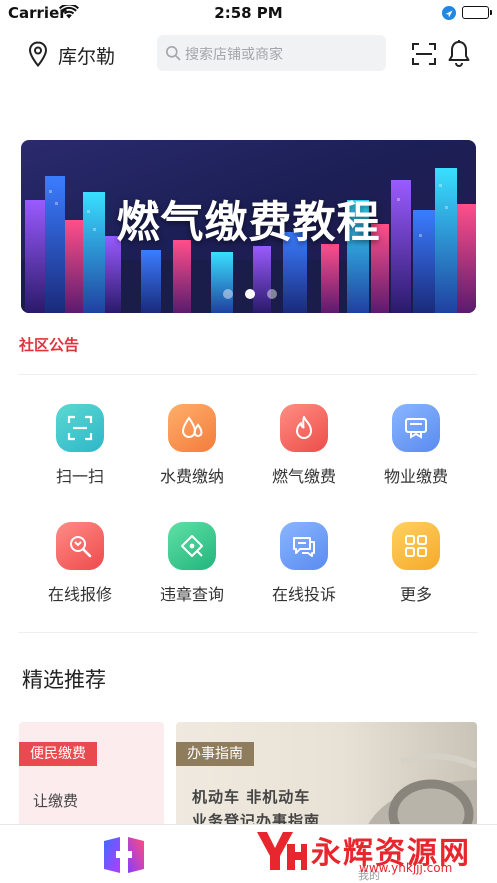 The width and height of the screenshot is (497, 883). What do you see at coordinates (415, 476) in the screenshot?
I see `service-label: 物业缴费` at bounding box center [415, 476].